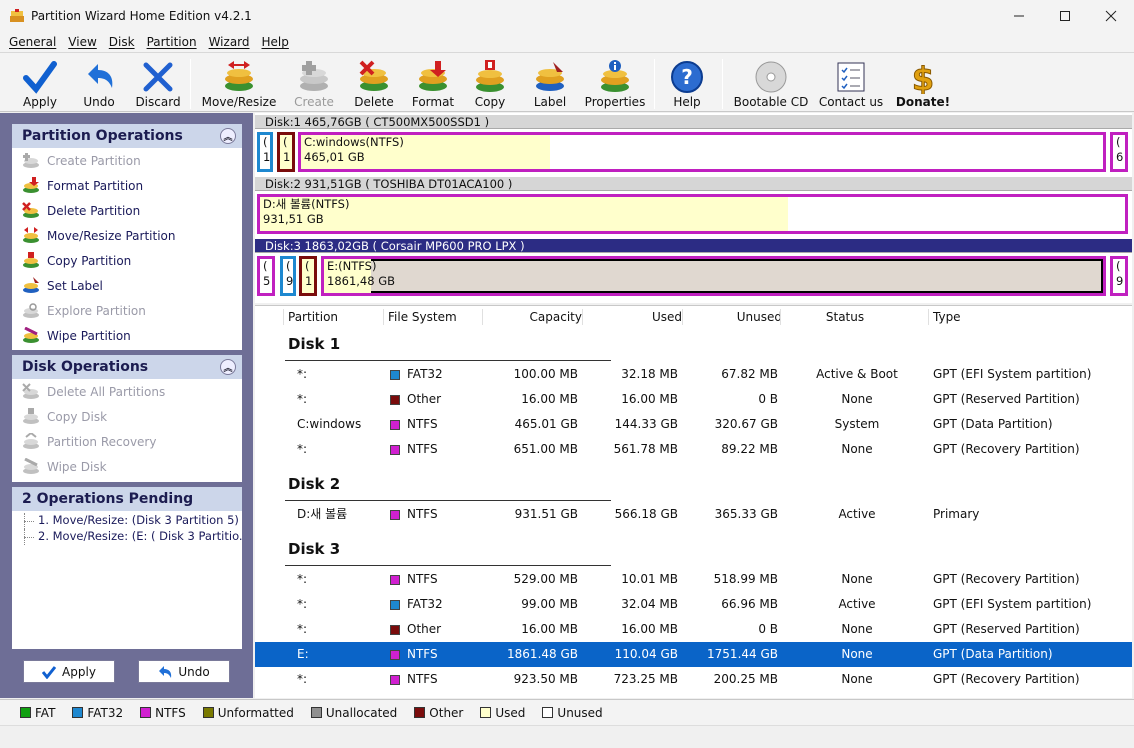 The height and width of the screenshot is (748, 1134). I want to click on move-resize-icon, so click(31, 234).